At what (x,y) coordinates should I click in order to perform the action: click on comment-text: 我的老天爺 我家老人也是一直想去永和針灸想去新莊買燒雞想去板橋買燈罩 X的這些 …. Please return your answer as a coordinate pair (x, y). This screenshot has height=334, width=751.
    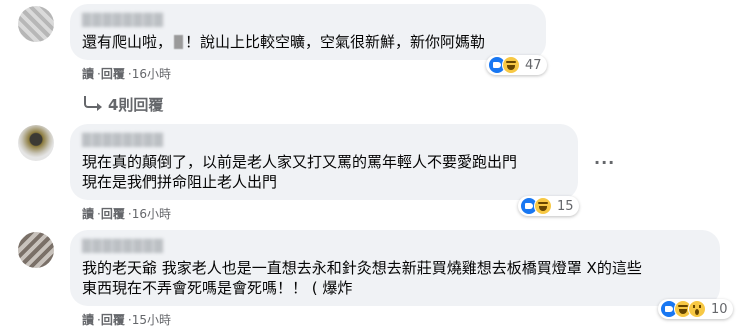
    Looking at the image, I should click on (362, 278).